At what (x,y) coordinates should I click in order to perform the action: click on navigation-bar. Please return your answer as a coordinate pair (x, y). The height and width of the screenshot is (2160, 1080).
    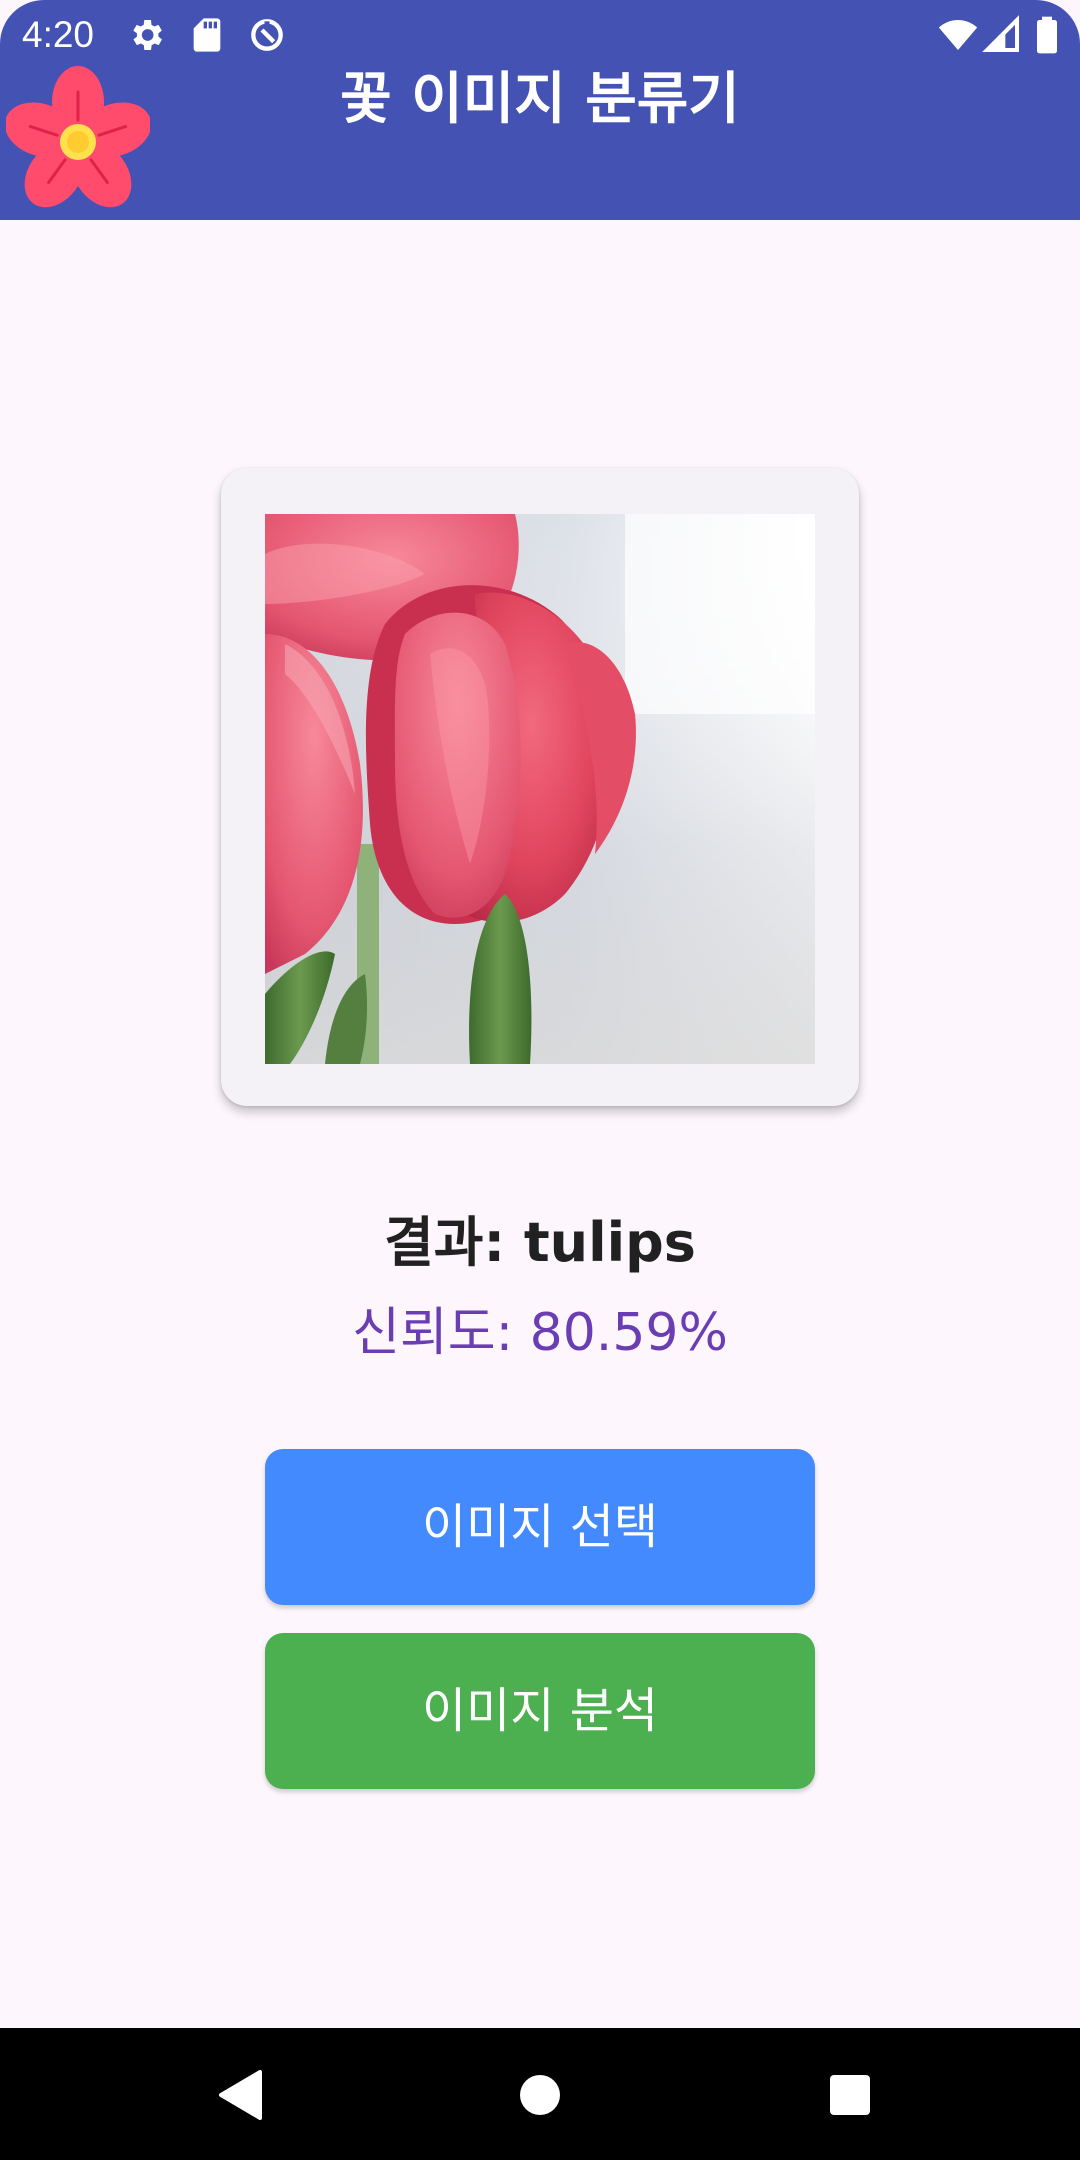
    Looking at the image, I should click on (540, 2094).